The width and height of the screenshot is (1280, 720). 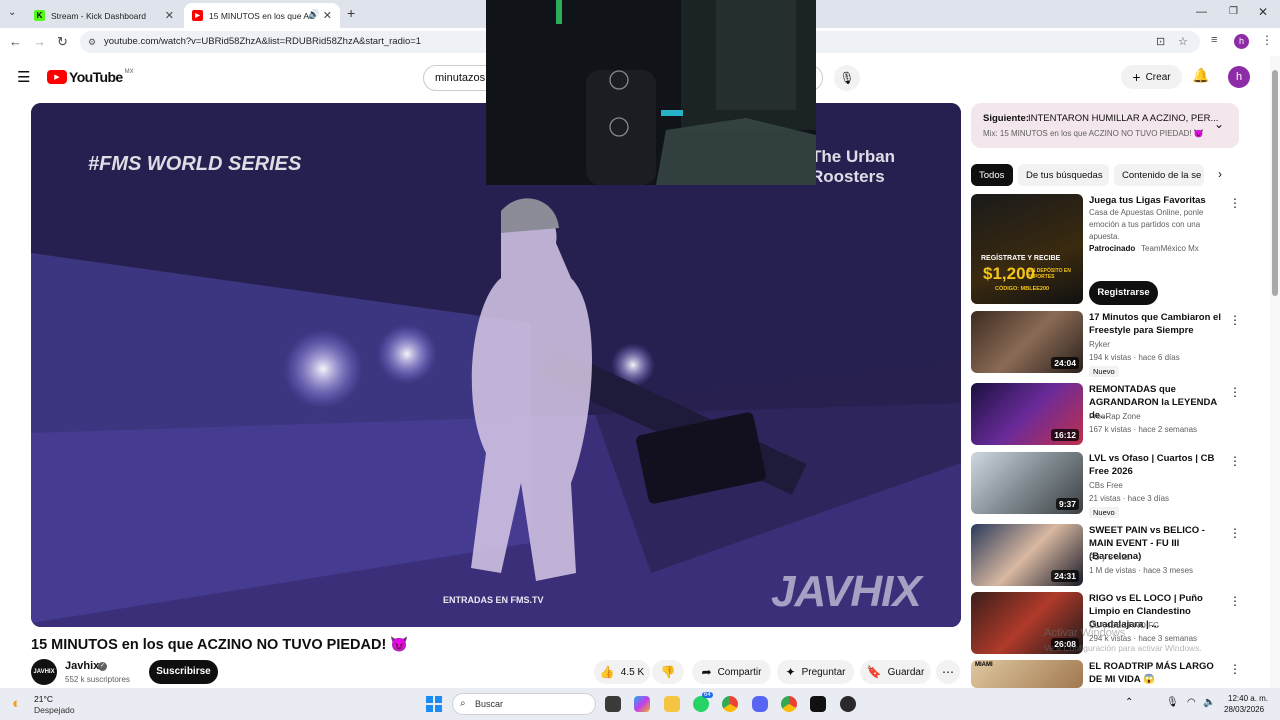 I want to click on create-button: + Crear, so click(x=1151, y=77).